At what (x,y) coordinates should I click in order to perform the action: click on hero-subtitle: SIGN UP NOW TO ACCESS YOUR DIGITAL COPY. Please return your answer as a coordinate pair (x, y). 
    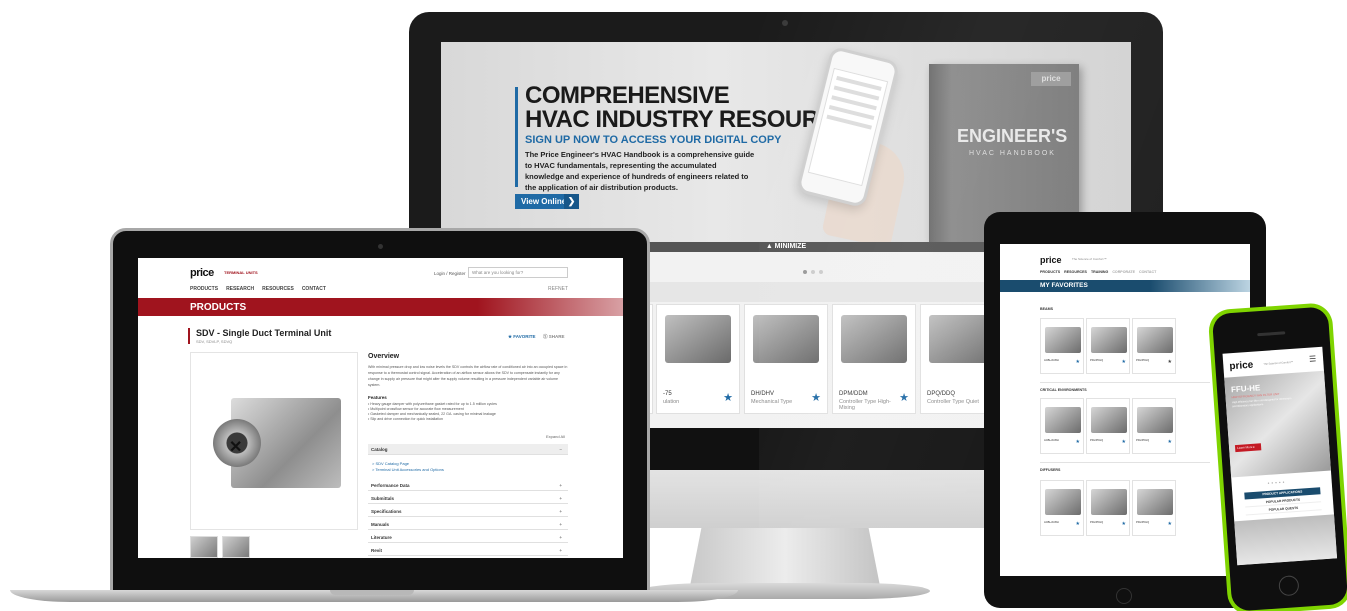
    Looking at the image, I should click on (653, 140).